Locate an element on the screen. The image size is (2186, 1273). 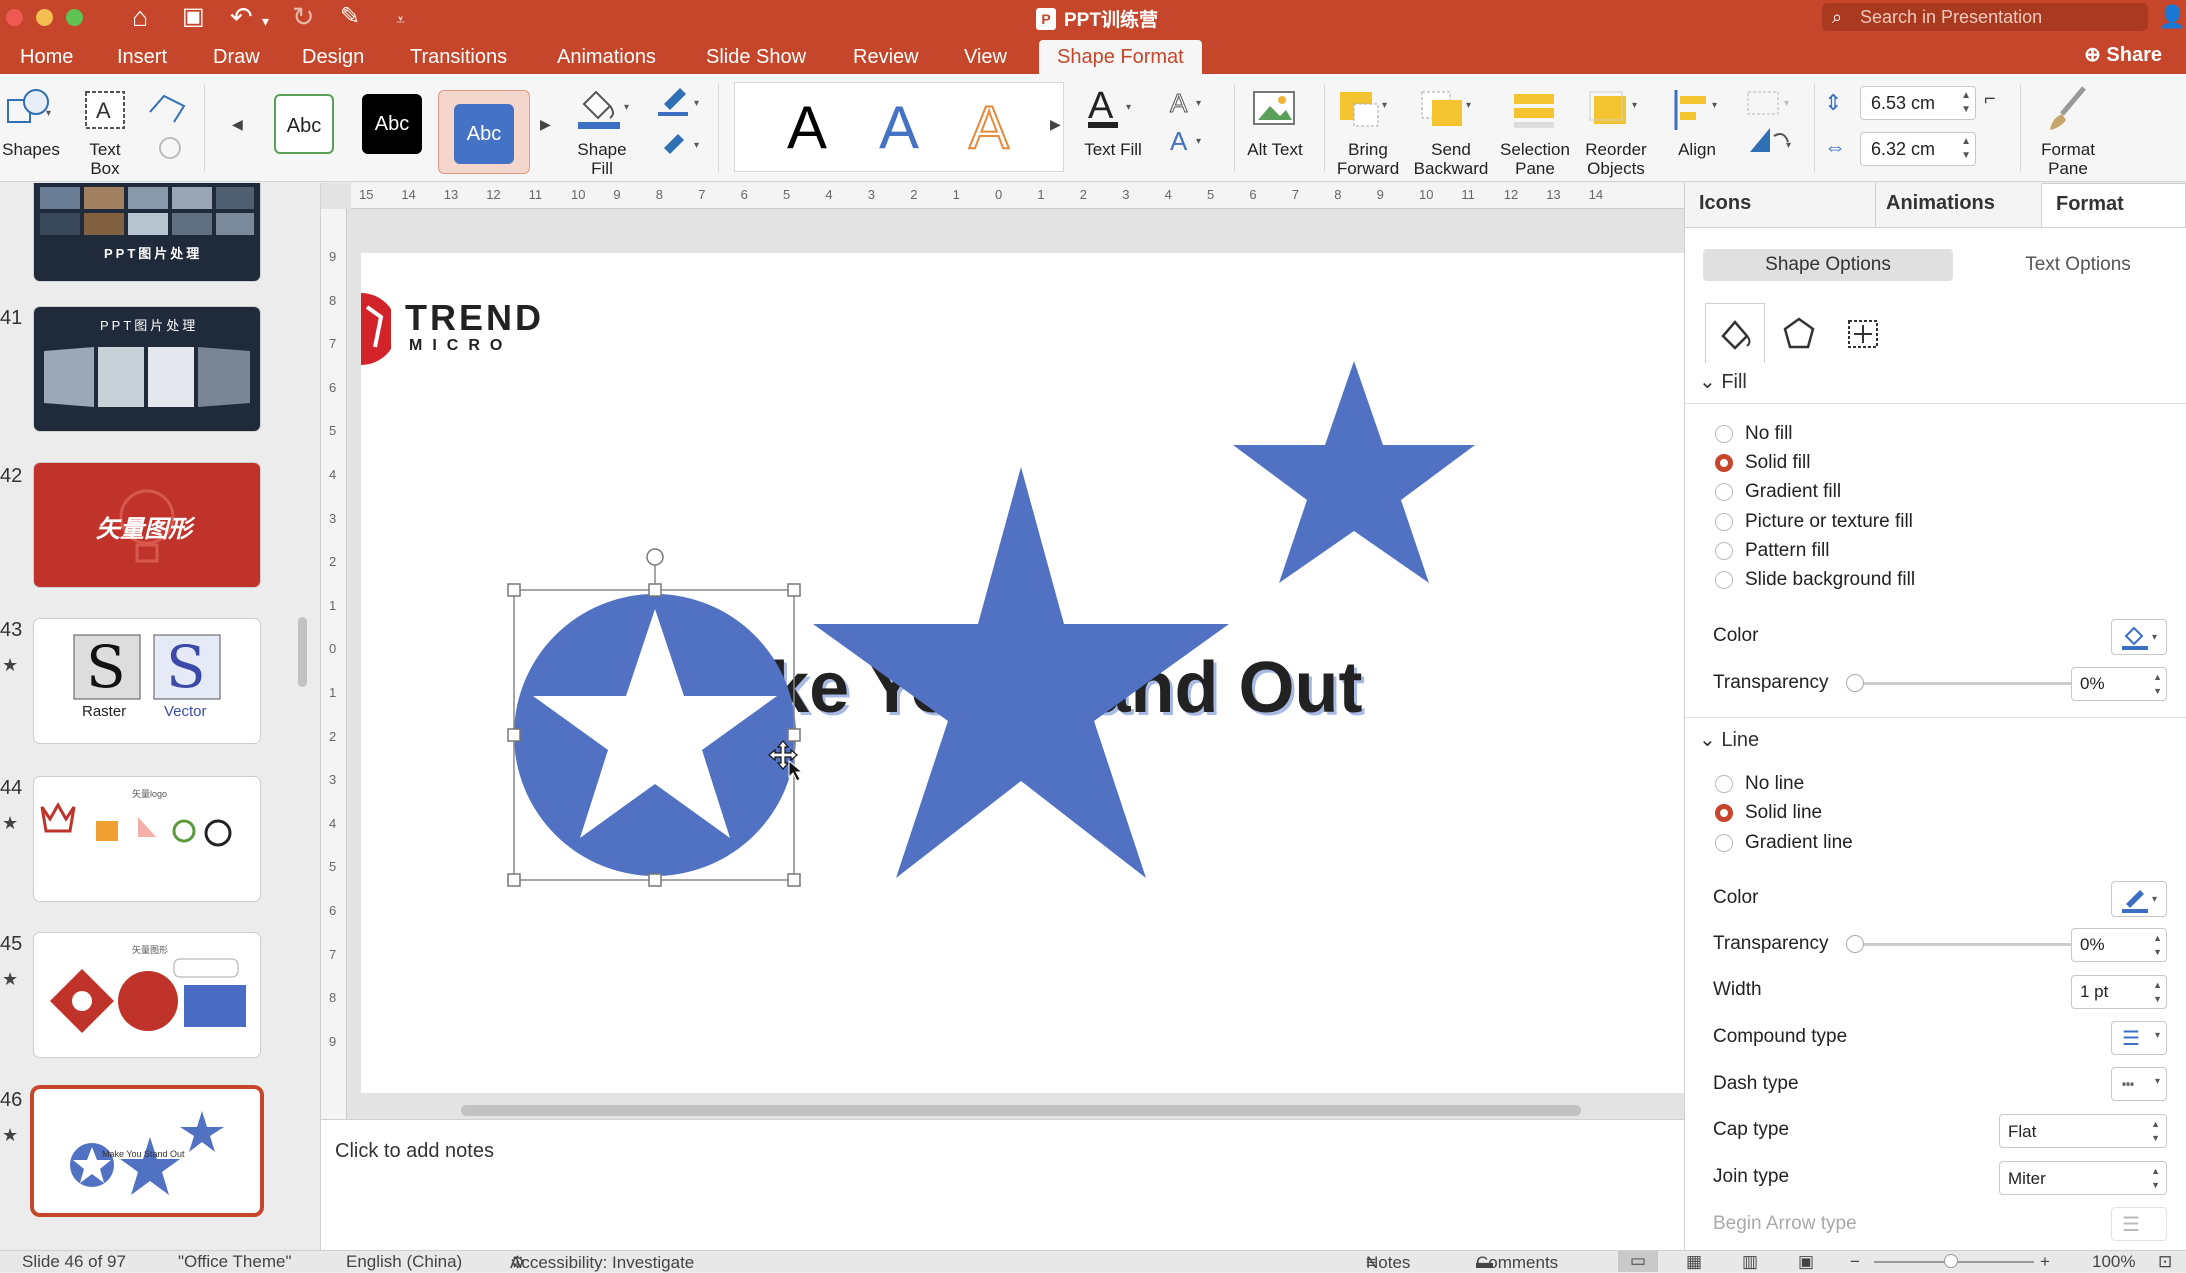
tab-animations: Animations is located at coordinates (606, 57).